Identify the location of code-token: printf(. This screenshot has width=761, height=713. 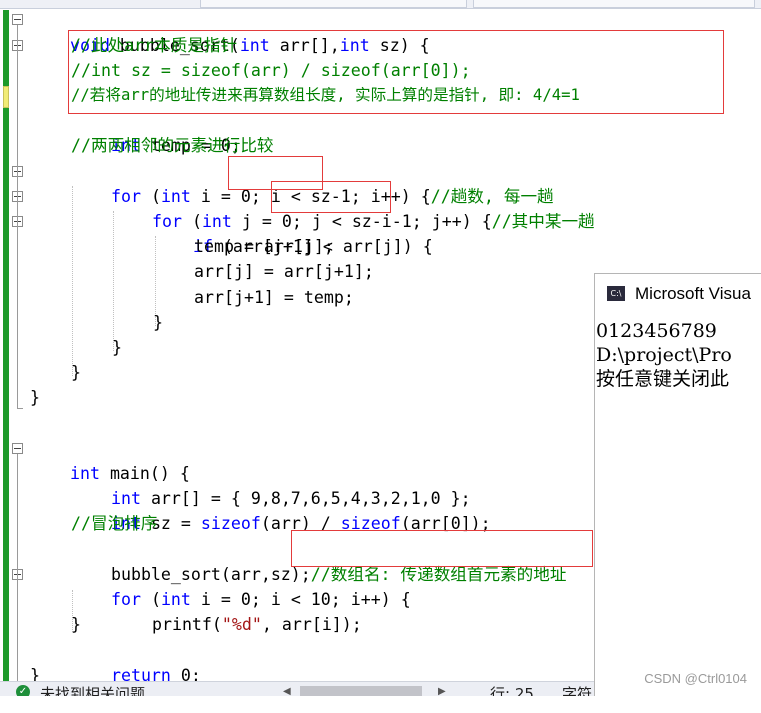
(186, 624).